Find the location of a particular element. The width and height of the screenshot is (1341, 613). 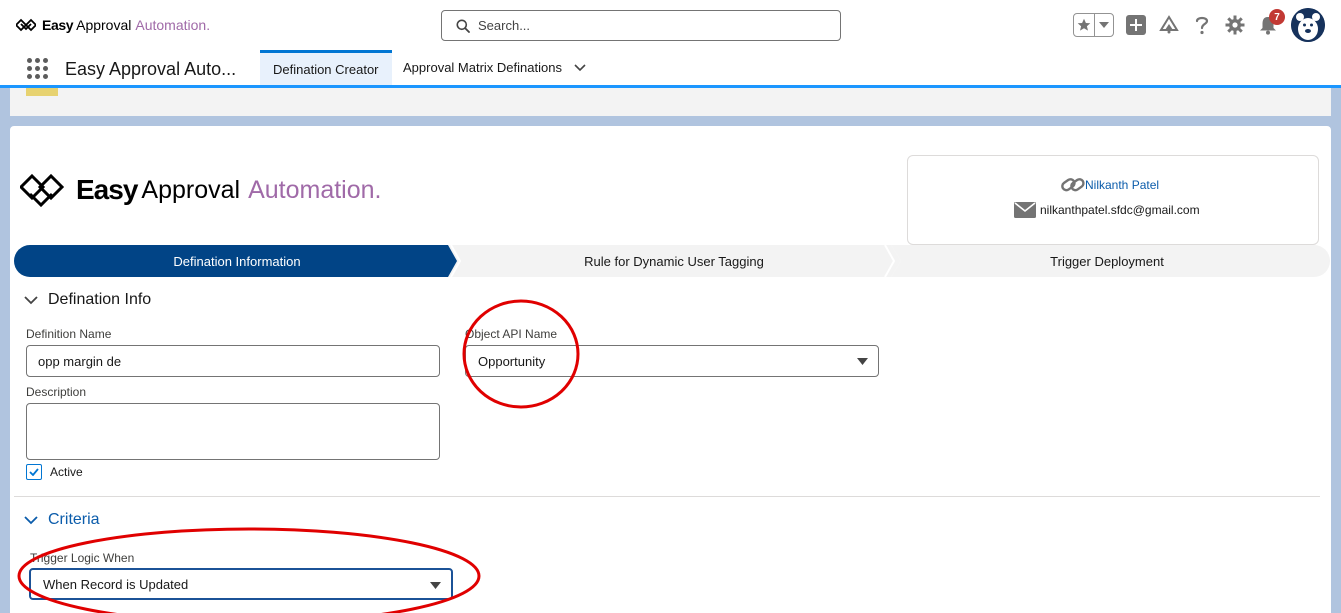

help-icon is located at coordinates (1202, 25).